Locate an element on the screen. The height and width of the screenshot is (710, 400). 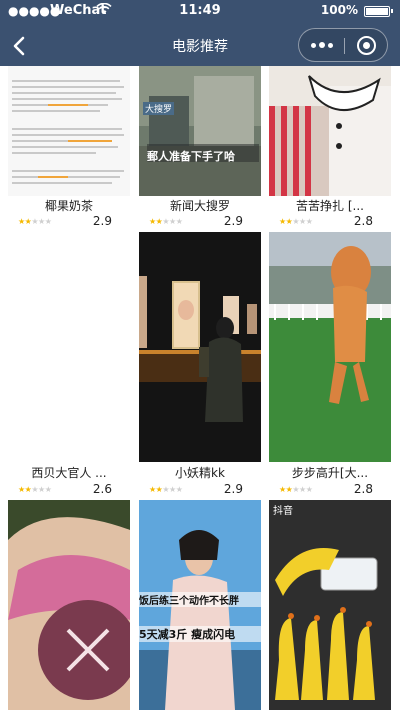
movie-title: 新闻大搜罗 is located at coordinates (199, 206).